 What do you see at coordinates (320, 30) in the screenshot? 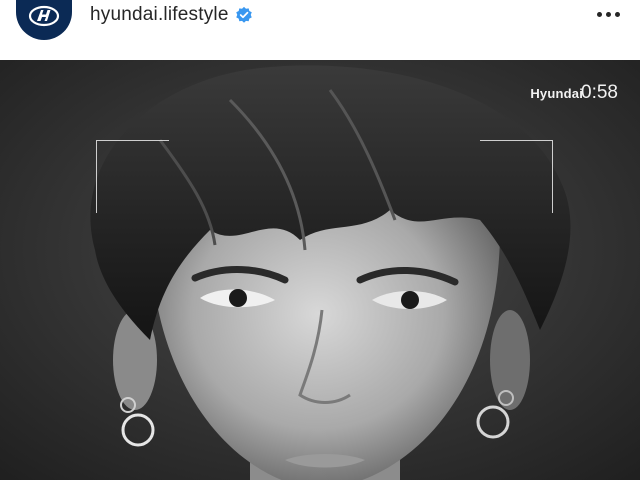
I see `post-header: hyundai.lifestyle` at bounding box center [320, 30].